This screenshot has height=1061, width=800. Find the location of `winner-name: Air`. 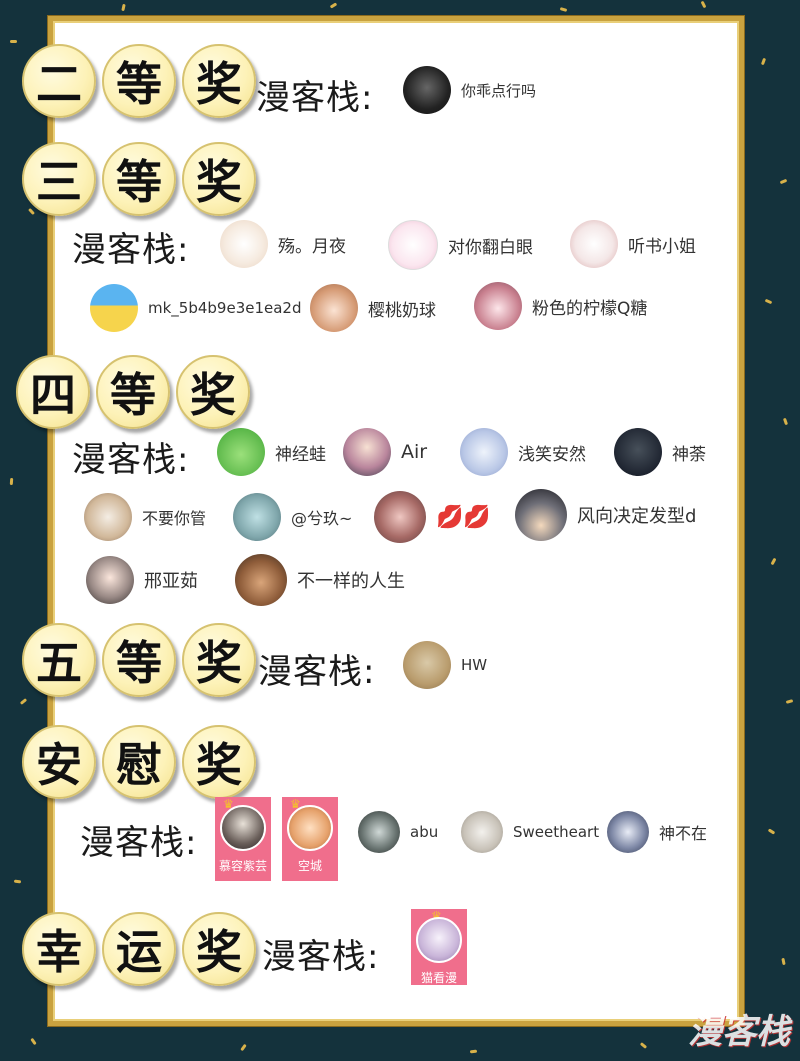

winner-name: Air is located at coordinates (414, 452).